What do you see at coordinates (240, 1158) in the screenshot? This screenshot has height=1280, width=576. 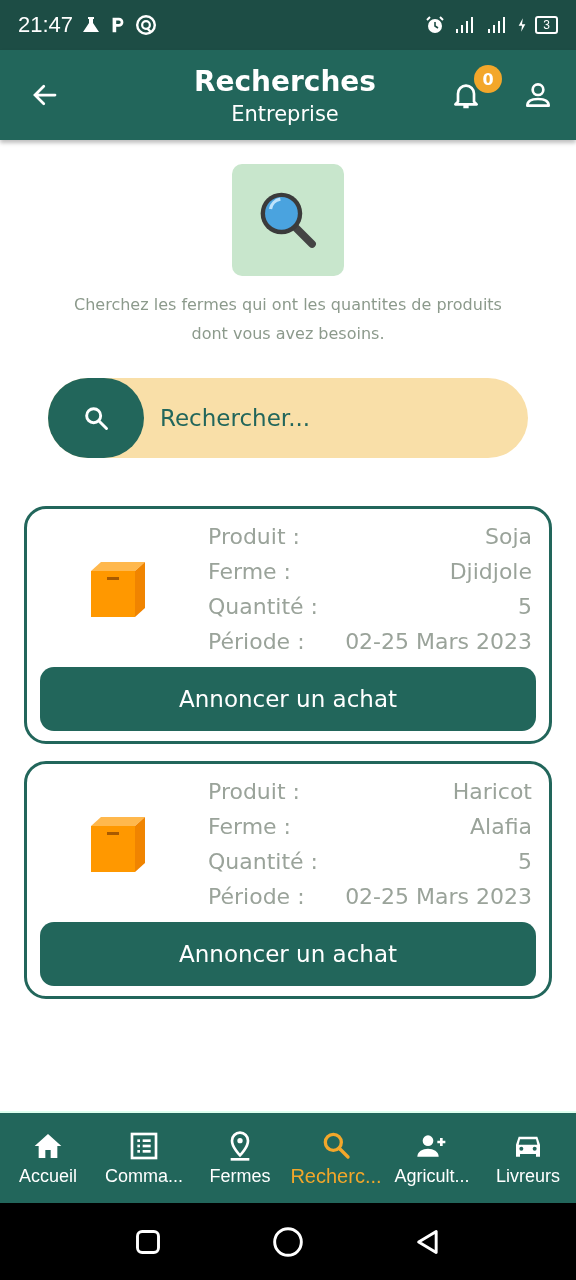 I see `nav-tab: Fermes` at bounding box center [240, 1158].